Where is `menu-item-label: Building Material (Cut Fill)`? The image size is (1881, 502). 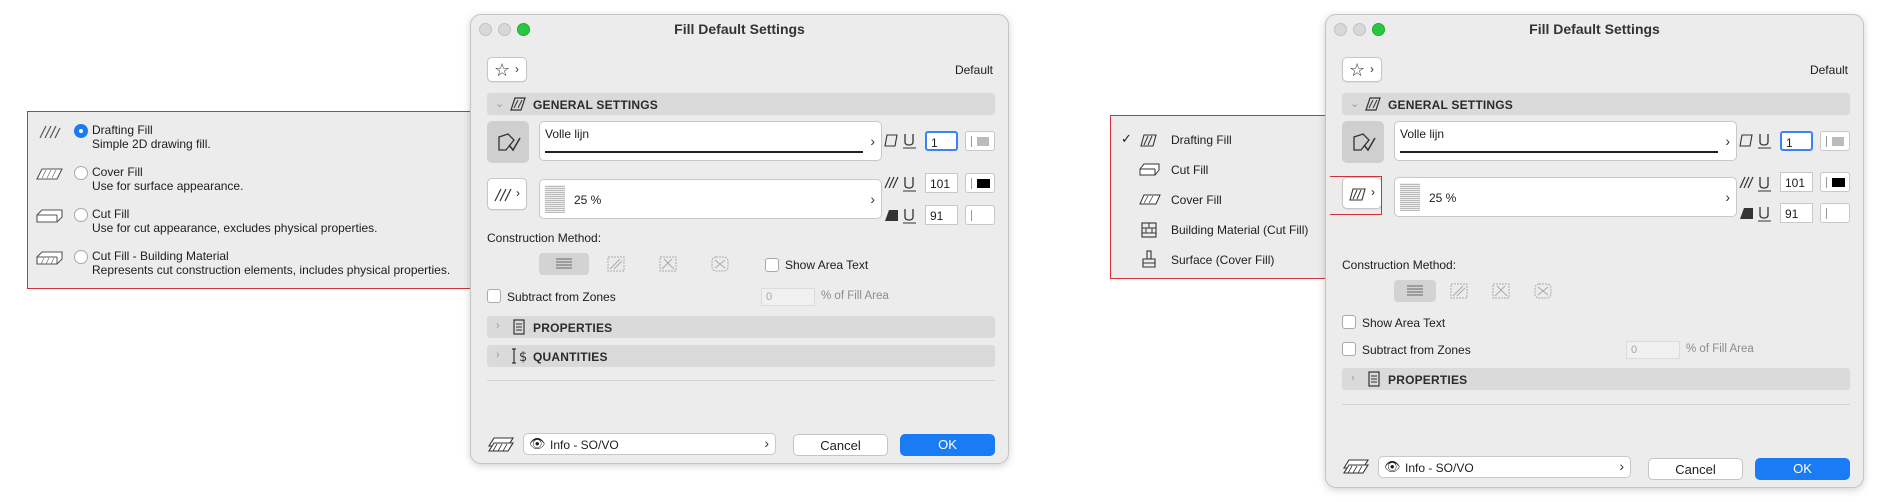
menu-item-label: Building Material (Cut Fill) is located at coordinates (1240, 230).